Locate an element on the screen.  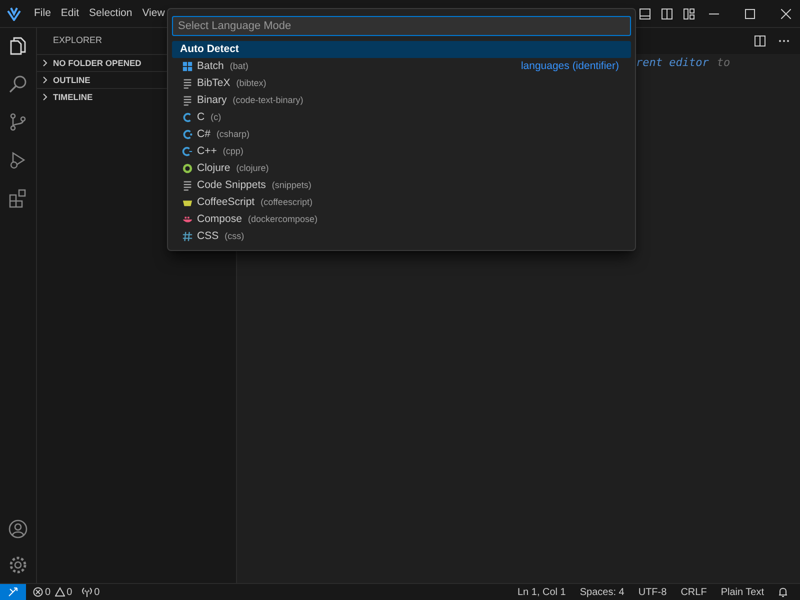
sidebar-title: EXPLORER is located at coordinates (77, 41).